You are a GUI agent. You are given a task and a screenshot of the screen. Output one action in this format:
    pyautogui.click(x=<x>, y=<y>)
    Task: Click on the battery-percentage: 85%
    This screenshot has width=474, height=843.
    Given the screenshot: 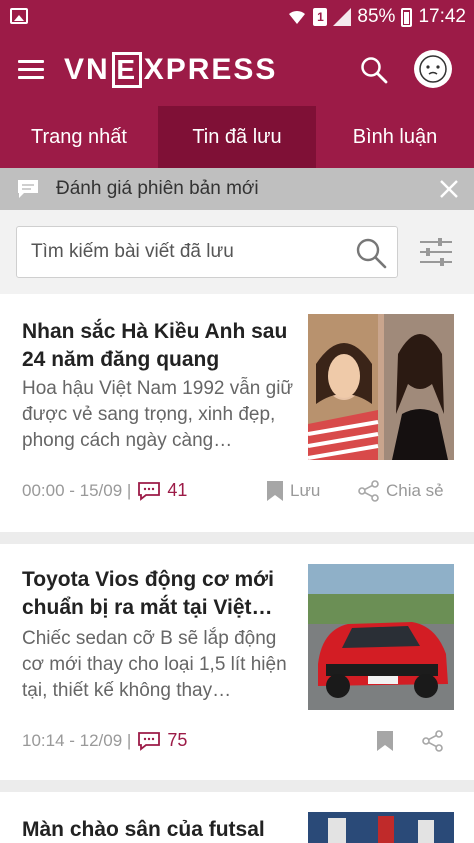 What is the action you would take?
    pyautogui.click(x=376, y=16)
    